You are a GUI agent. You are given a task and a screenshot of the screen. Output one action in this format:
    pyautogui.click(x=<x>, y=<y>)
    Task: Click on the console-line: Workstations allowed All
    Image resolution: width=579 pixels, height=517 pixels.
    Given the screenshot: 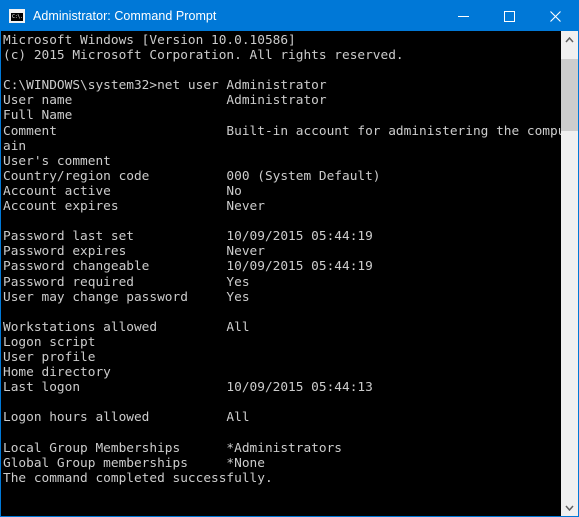 What is the action you would take?
    pyautogui.click(x=126, y=327)
    